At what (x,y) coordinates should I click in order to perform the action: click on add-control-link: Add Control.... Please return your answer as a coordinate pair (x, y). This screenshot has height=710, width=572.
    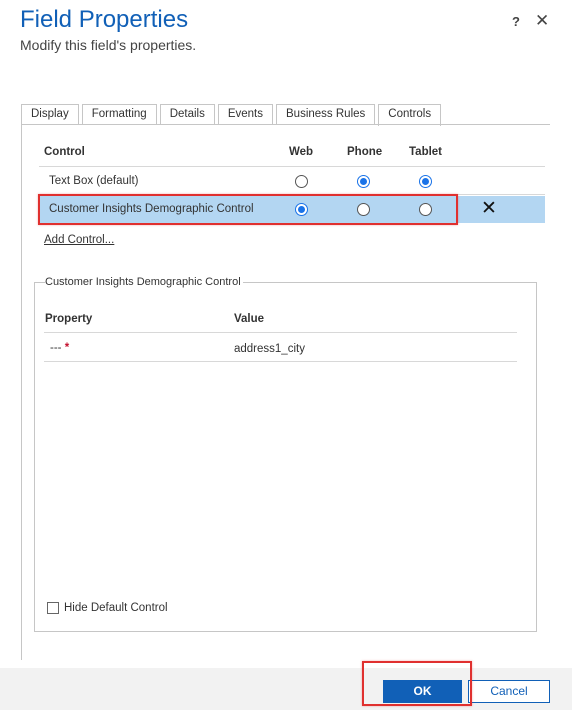
    Looking at the image, I should click on (79, 240).